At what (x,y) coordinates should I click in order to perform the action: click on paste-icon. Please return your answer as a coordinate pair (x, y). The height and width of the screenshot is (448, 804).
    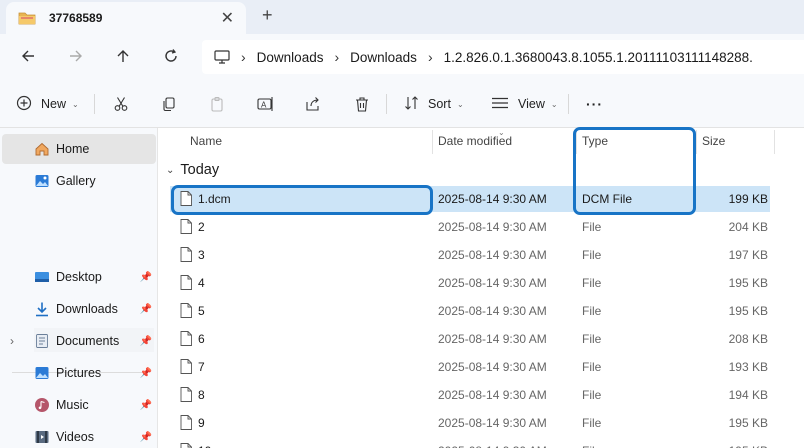
    Looking at the image, I should click on (217, 104).